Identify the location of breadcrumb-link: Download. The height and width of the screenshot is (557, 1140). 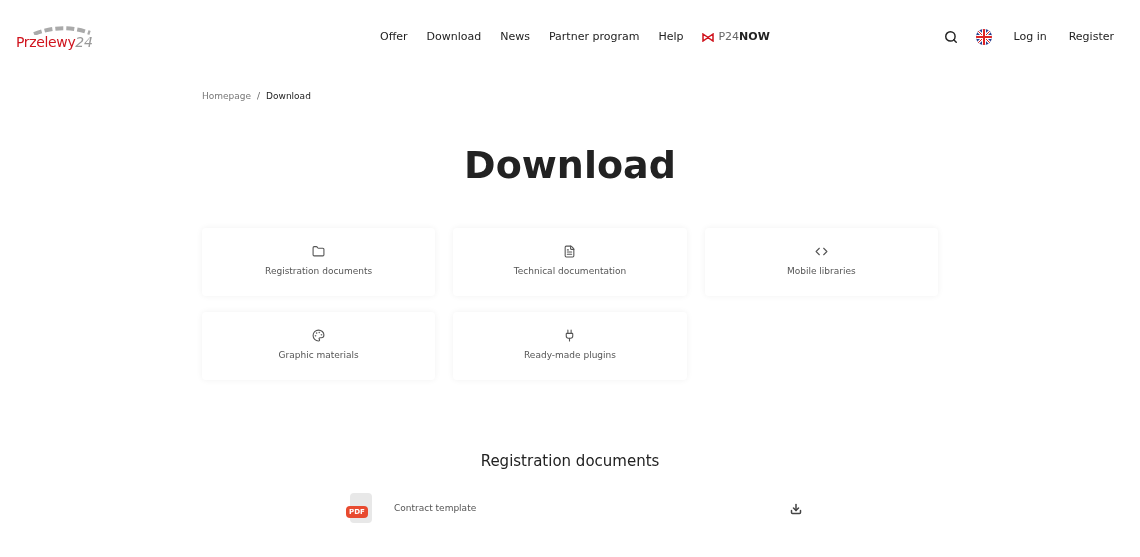
(288, 97).